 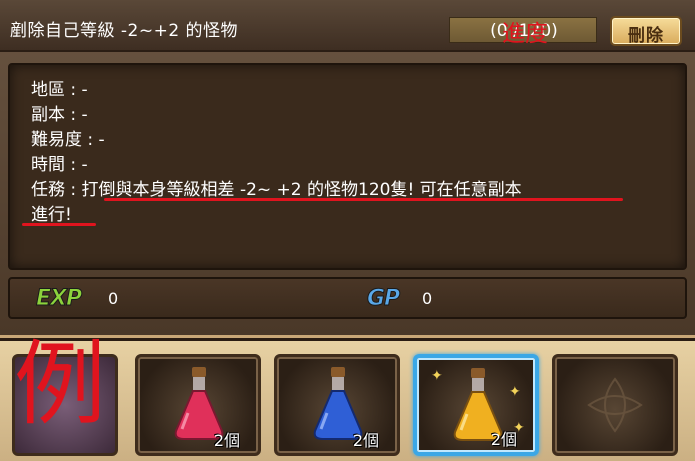 I want to click on exp-value: 0, so click(x=113, y=298).